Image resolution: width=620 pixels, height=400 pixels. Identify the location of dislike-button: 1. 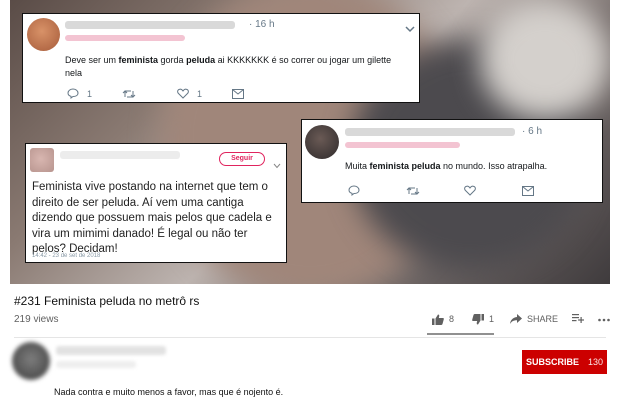
(483, 319).